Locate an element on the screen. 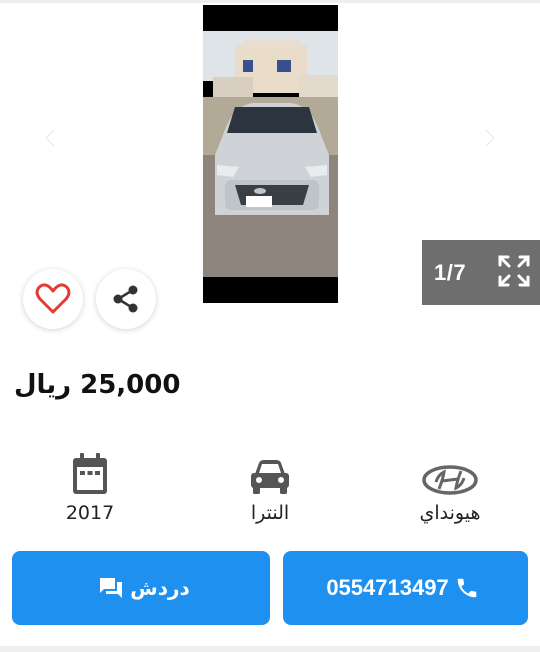  chat-button-label: دردش is located at coordinates (160, 588).